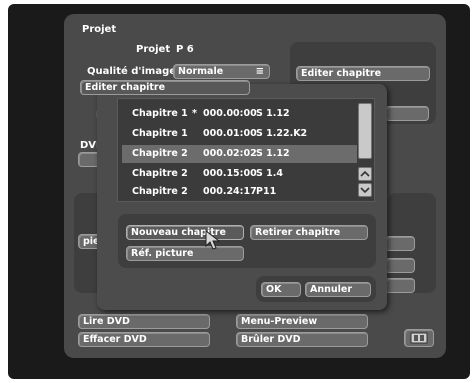 The width and height of the screenshot is (475, 383). I want to click on quality-select: Normale ≡, so click(221, 71).